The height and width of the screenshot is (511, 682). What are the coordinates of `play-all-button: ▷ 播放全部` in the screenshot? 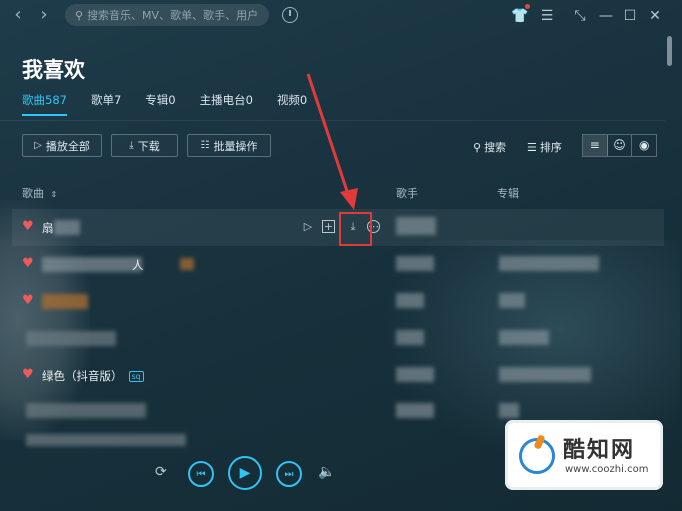 It's located at (62, 145).